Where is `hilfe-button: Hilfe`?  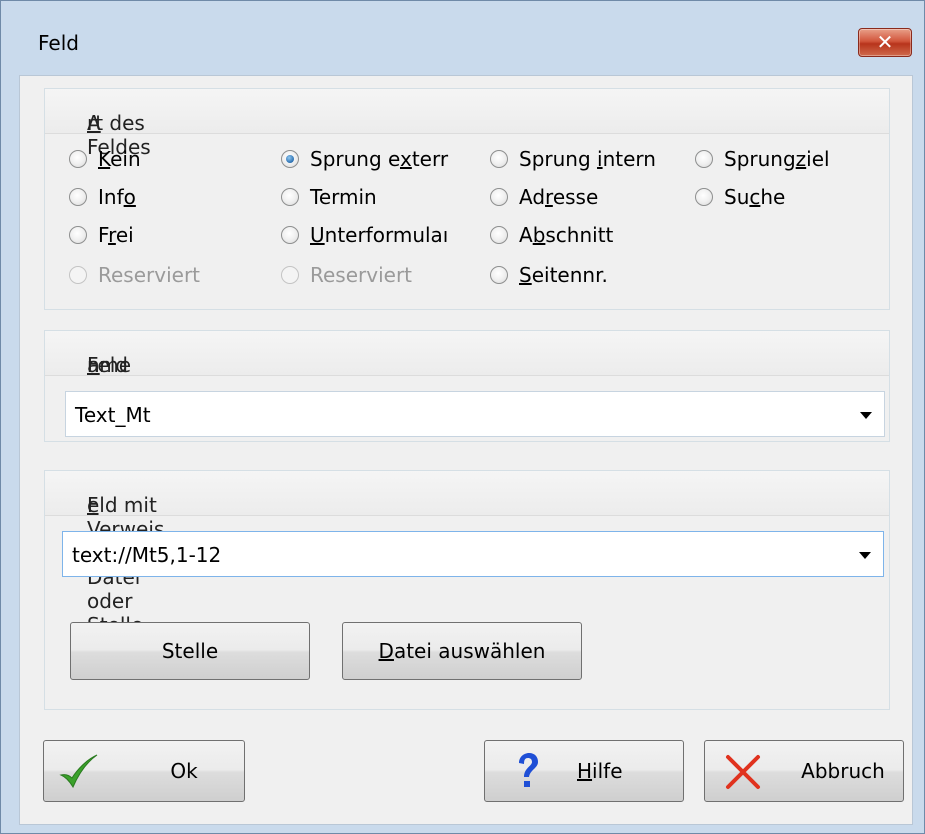
hilfe-button: Hilfe is located at coordinates (584, 771).